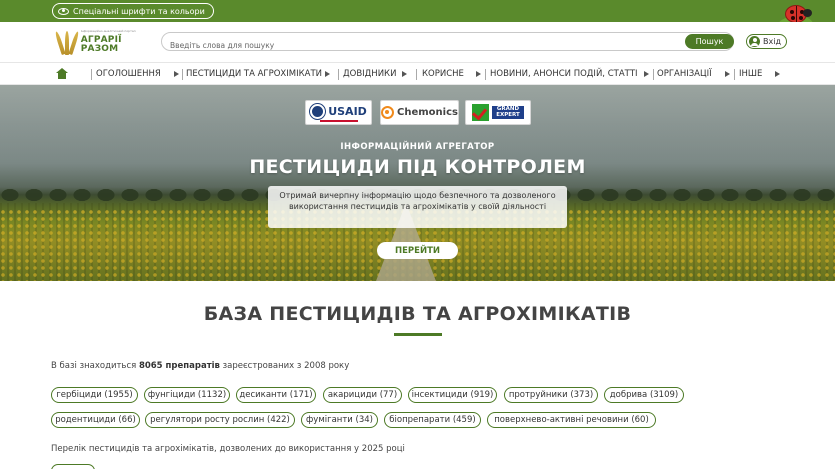  Describe the element at coordinates (139, 11) in the screenshot. I see `accessibility-label: Спеціальні шрифти та кольори` at that location.